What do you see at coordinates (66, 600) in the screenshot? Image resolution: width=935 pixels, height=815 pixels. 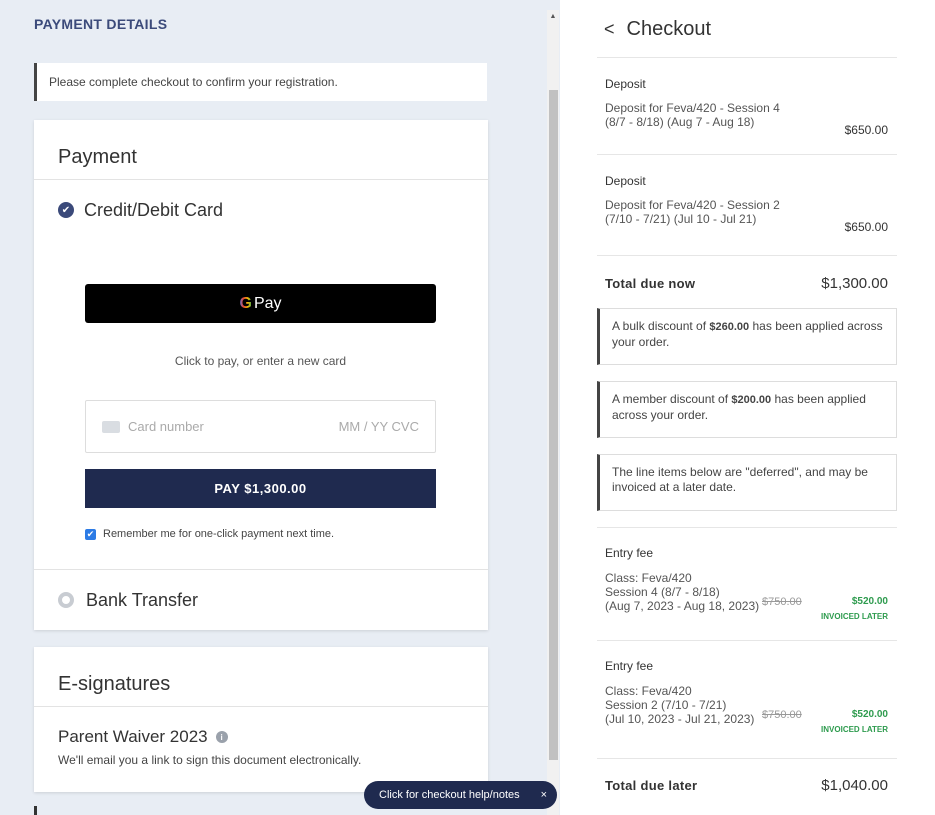 I see `radio-icon` at bounding box center [66, 600].